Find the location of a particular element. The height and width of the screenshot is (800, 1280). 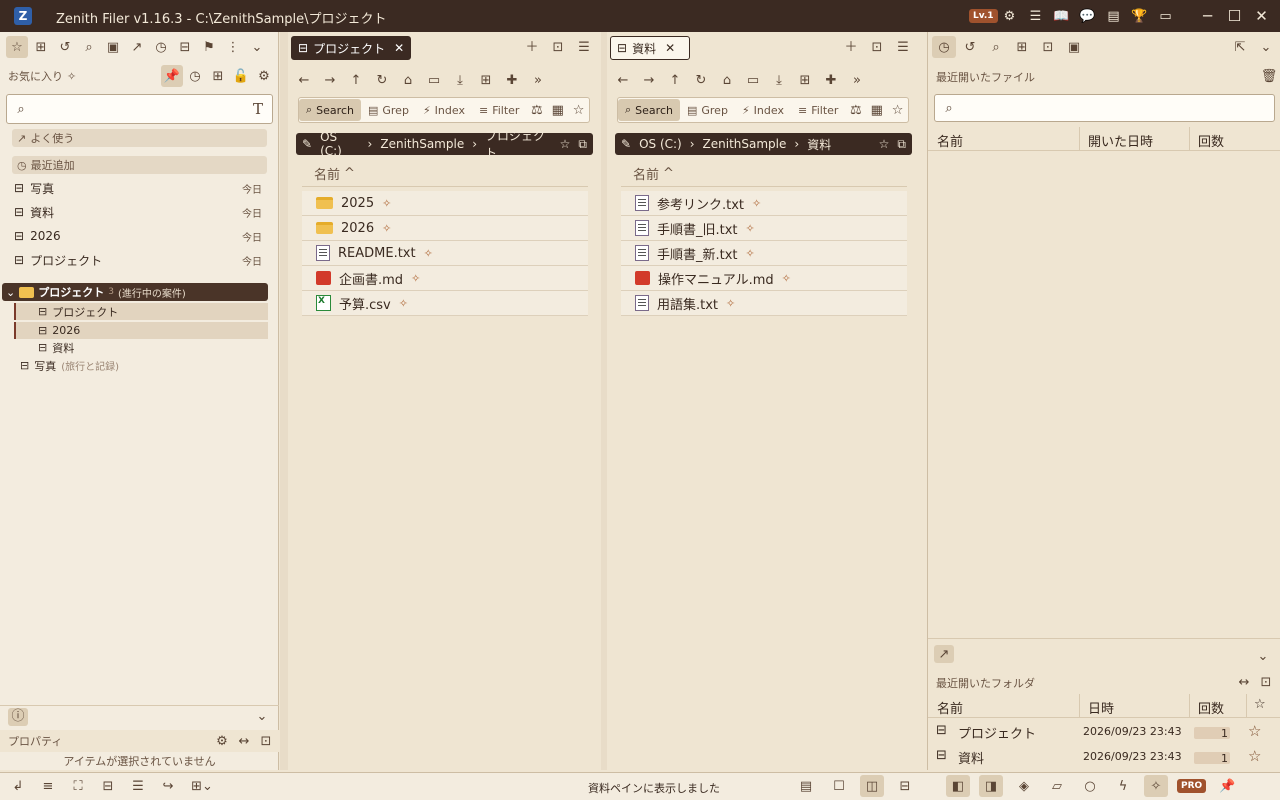

tab-project: ⊟ プロジェクト ✕ is located at coordinates (351, 48).